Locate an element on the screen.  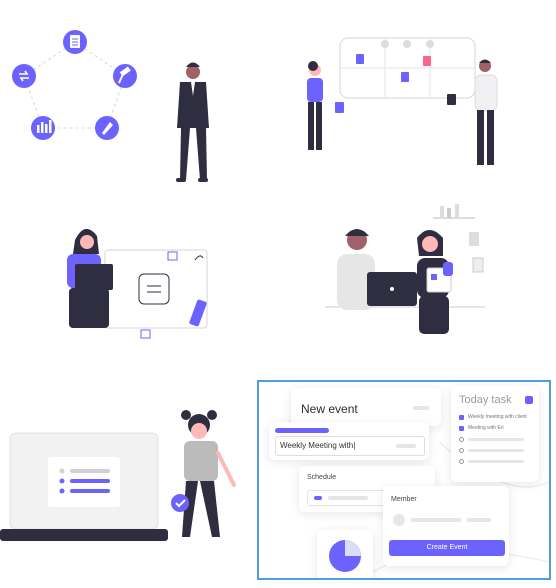
pie-chart-icon is located at coordinates (345, 556).